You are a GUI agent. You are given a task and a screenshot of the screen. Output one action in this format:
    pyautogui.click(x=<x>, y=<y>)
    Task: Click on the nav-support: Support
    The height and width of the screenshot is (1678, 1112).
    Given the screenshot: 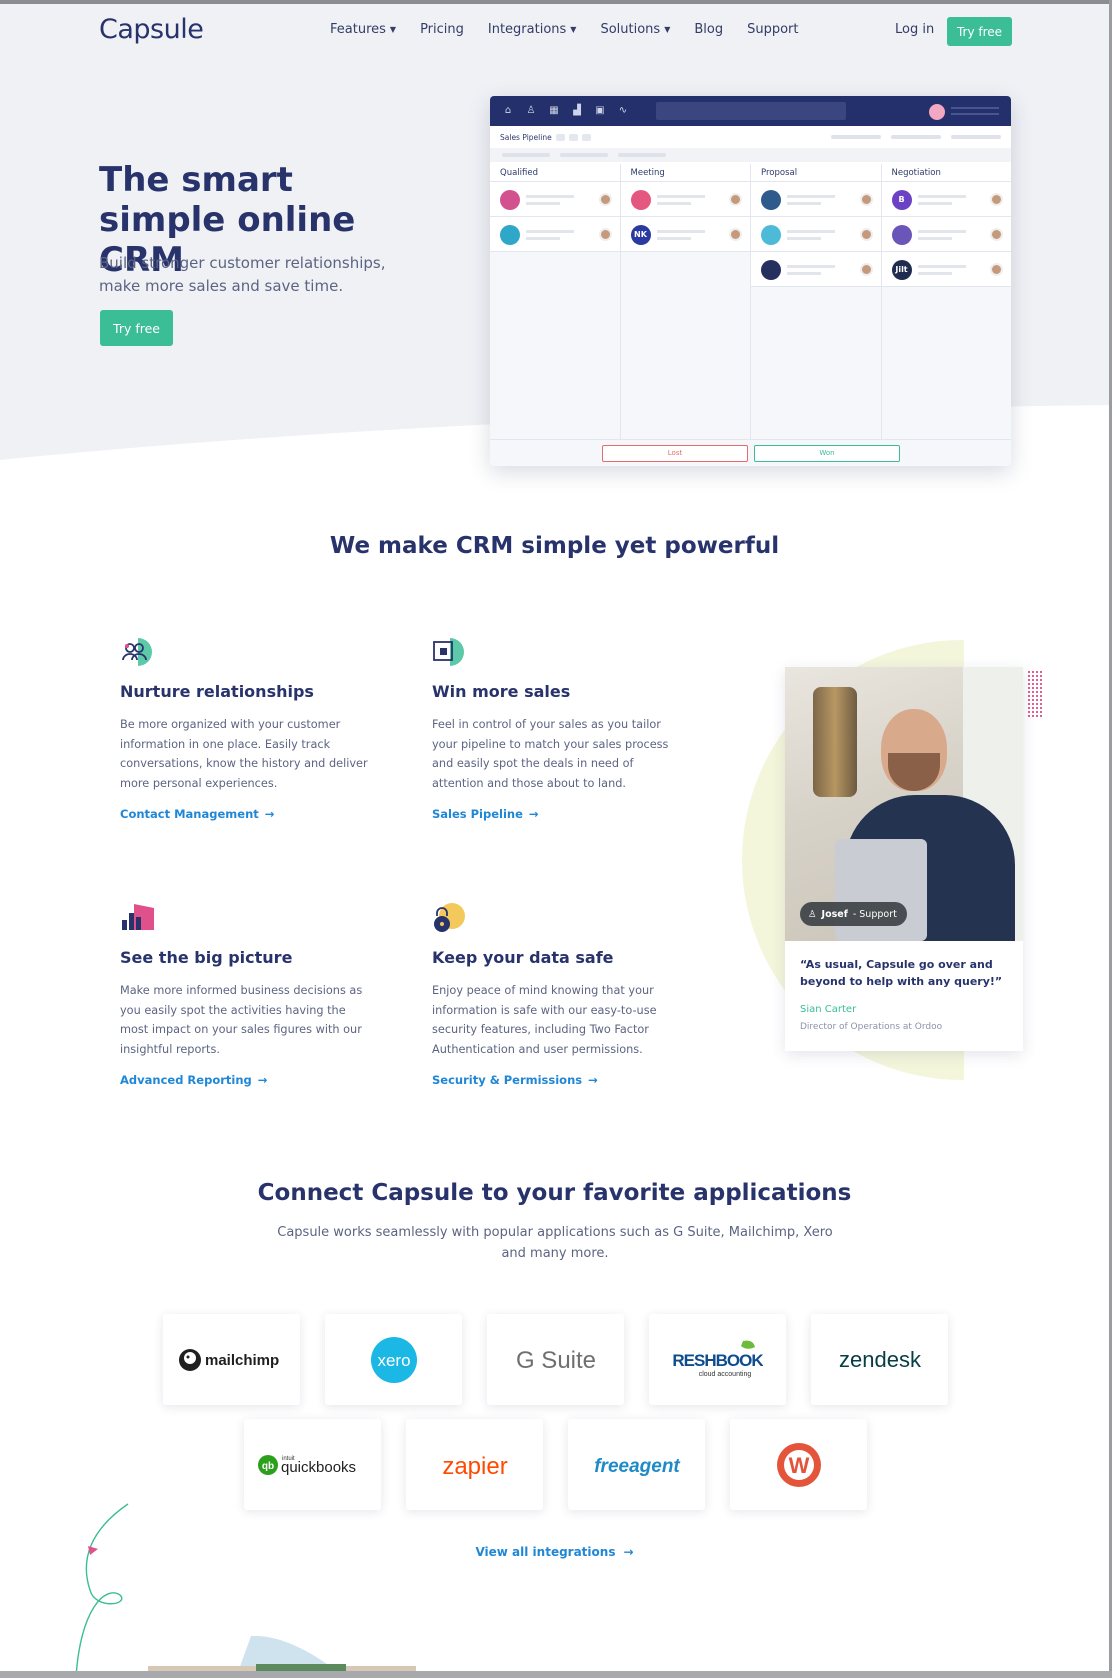 What is the action you would take?
    pyautogui.click(x=772, y=29)
    